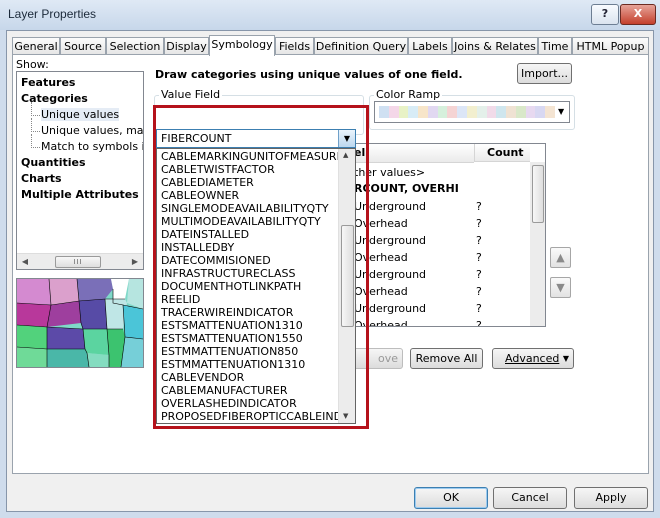 Image resolution: width=660 pixels, height=518 pixels. I want to click on tree-item-match-to-symbols: Match to symbols in a, so click(86, 143).